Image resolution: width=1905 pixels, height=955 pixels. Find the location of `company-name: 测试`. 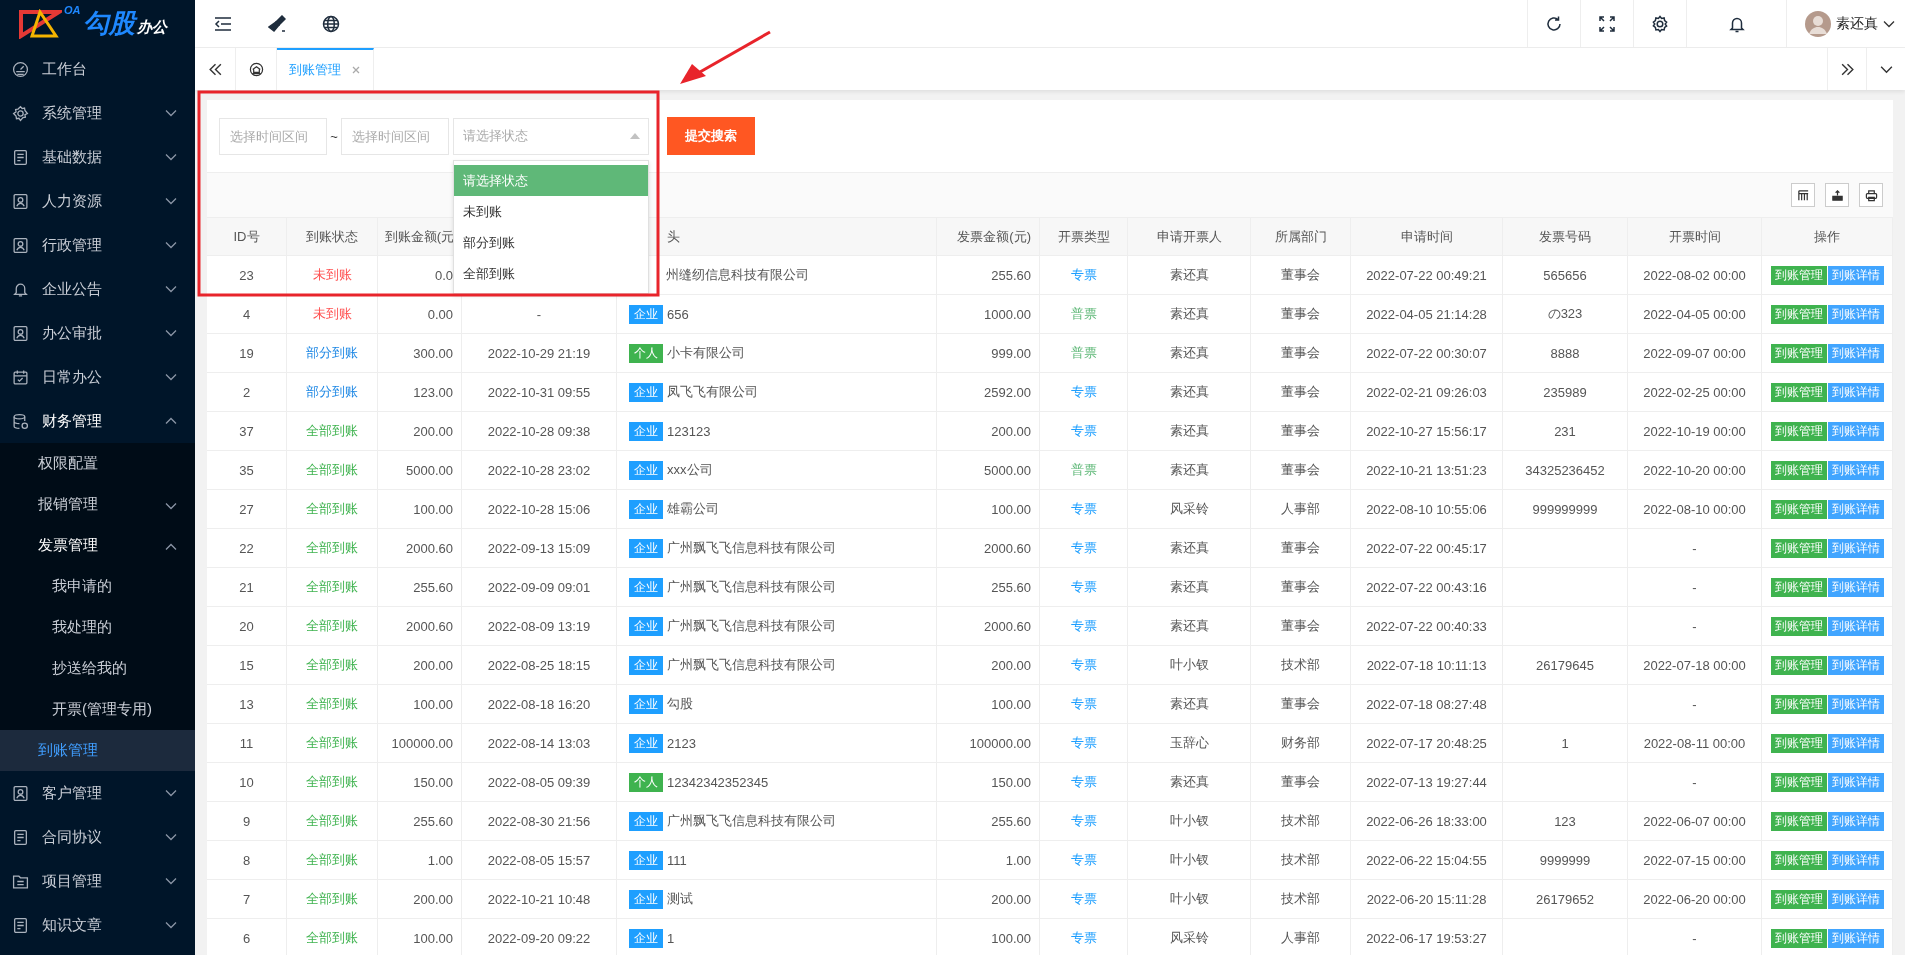

company-name: 测试 is located at coordinates (680, 899).